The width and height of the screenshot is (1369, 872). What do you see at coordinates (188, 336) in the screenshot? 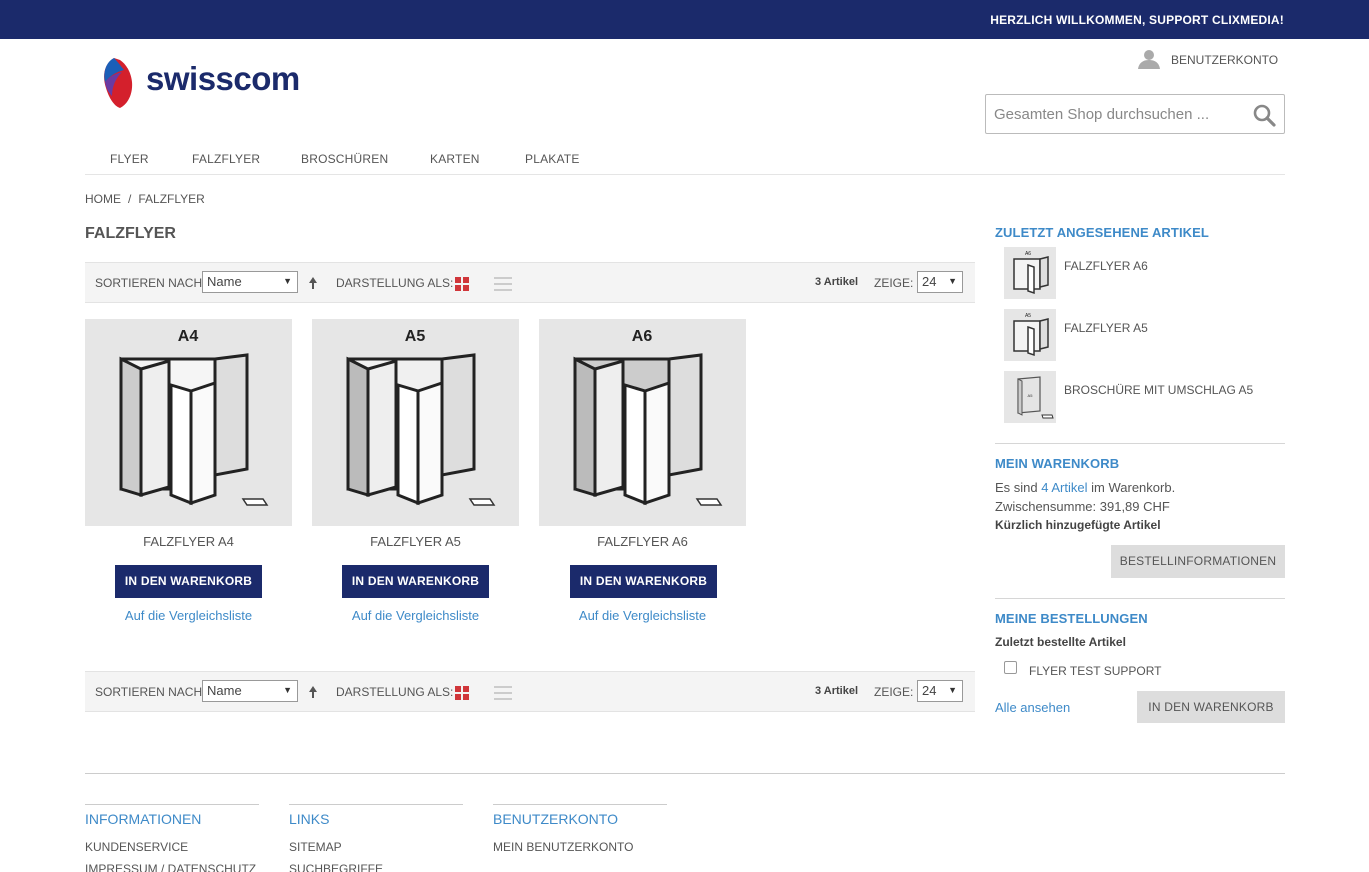
I see `format-label: A4` at bounding box center [188, 336].